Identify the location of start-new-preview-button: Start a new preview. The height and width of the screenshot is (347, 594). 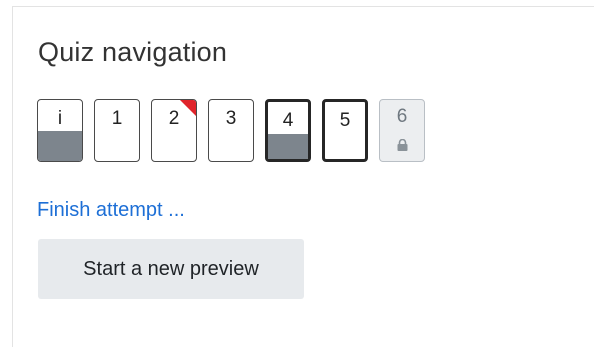
(171, 269).